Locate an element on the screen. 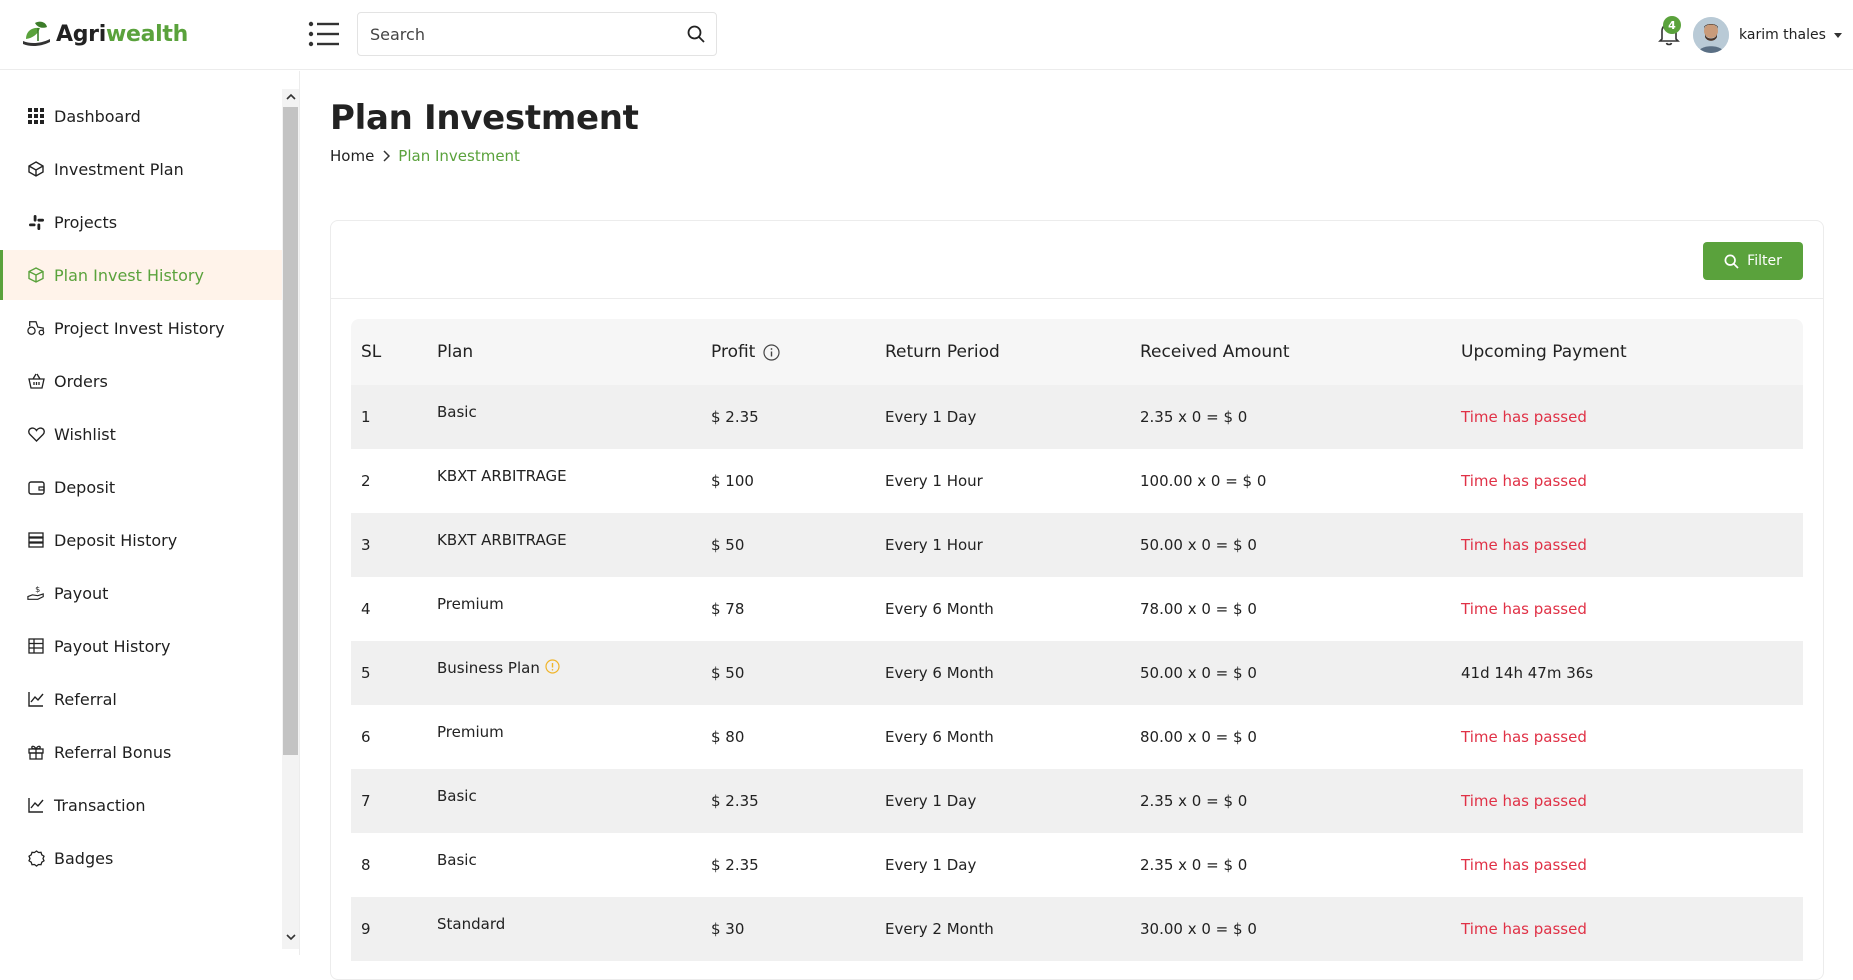 The width and height of the screenshot is (1853, 980). cell-profit-text: $ 80 is located at coordinates (728, 737).